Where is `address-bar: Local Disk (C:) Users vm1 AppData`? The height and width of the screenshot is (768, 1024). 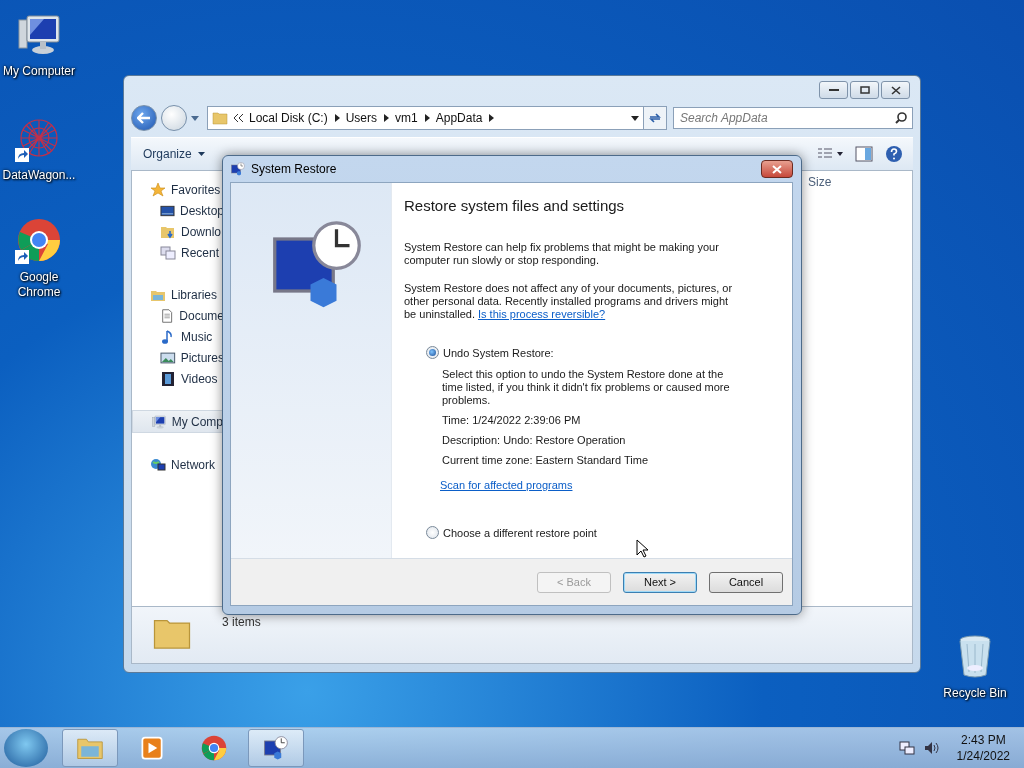 address-bar: Local Disk (C:) Users vm1 AppData is located at coordinates (425, 118).